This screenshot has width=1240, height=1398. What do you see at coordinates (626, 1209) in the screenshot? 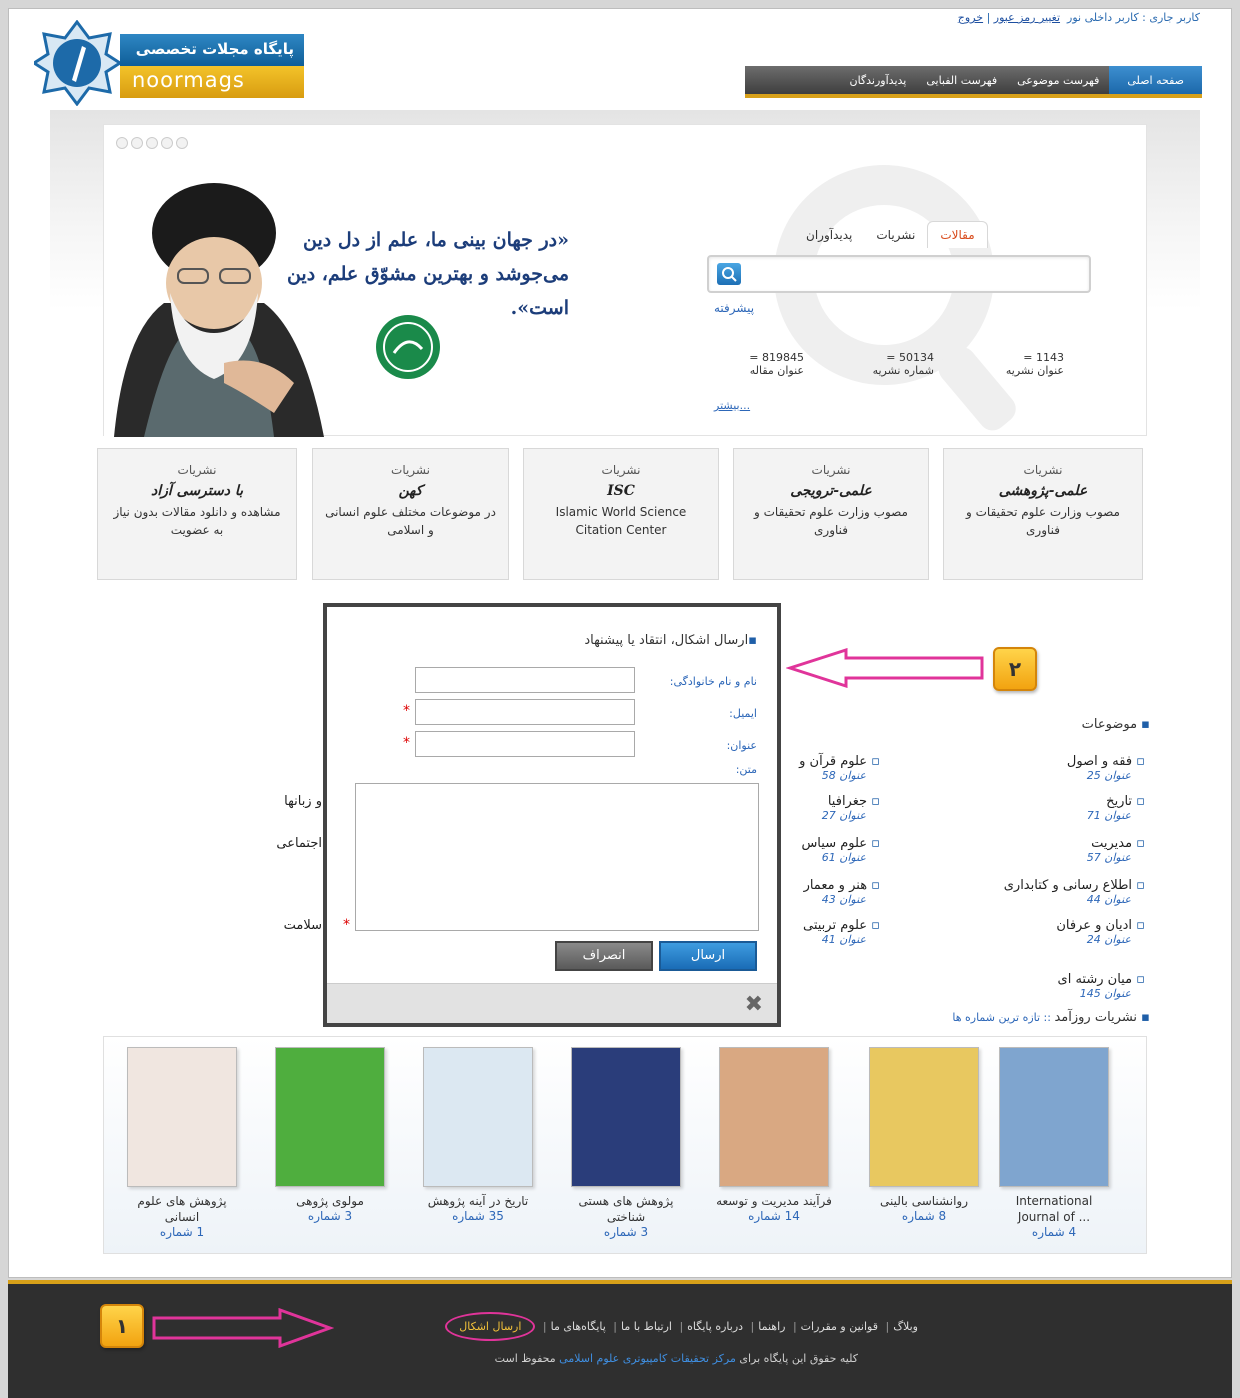
I see `journal-name: پژوهش های هستی شناختی` at bounding box center [626, 1209].